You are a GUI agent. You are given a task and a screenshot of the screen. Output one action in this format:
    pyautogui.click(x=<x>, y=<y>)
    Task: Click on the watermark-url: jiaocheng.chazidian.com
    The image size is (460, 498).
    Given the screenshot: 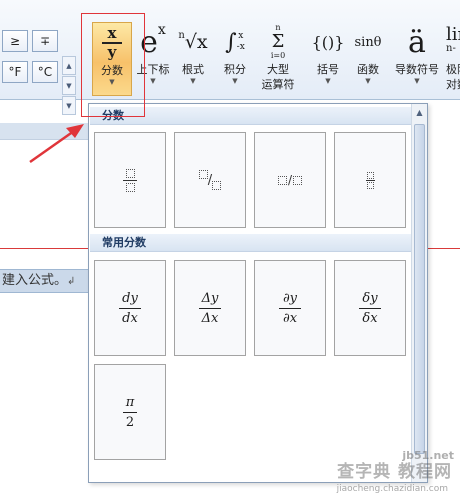 What is the action you would take?
    pyautogui.click(x=392, y=489)
    